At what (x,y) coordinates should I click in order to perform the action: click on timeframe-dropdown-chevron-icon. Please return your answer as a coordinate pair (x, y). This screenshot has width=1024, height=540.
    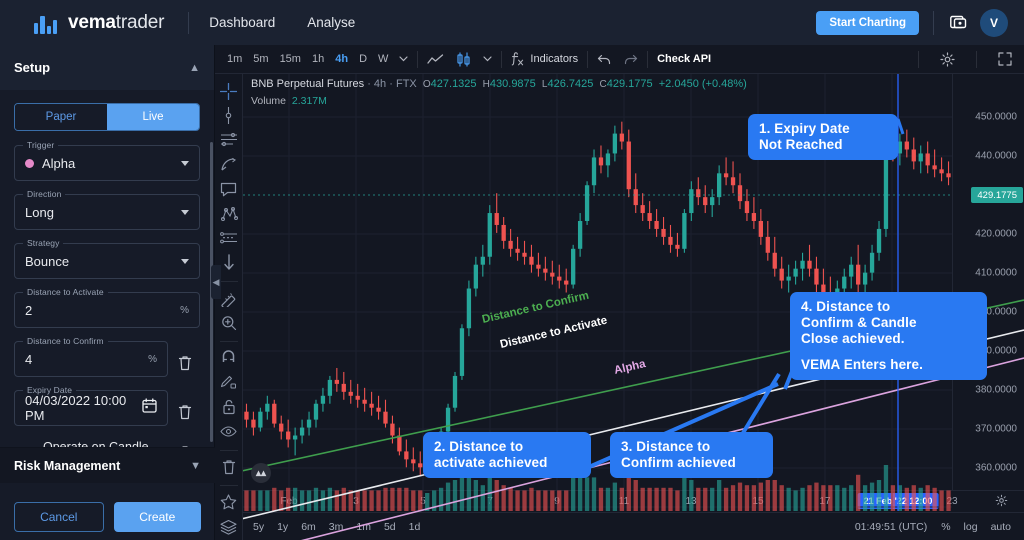
    Looking at the image, I should click on (404, 59).